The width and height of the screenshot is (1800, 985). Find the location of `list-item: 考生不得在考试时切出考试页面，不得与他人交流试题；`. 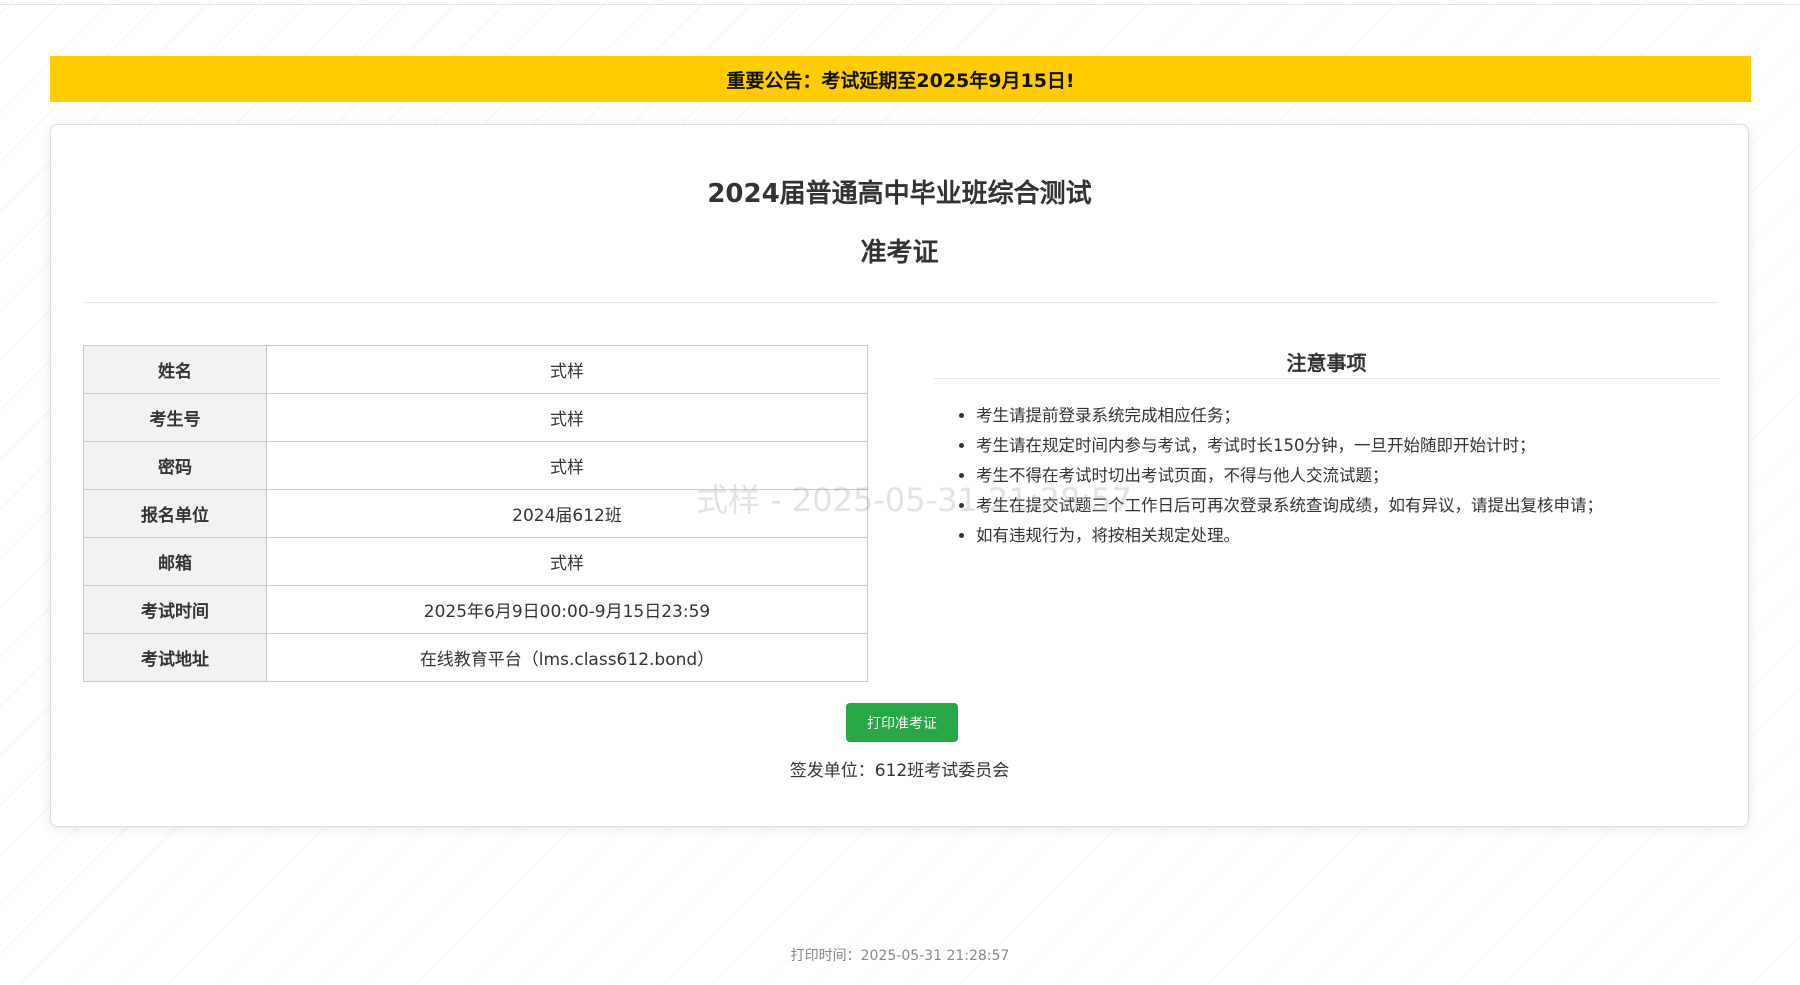

list-item: 考生不得在考试时切出考试页面，不得与他人交流试题； is located at coordinates (1347, 476).